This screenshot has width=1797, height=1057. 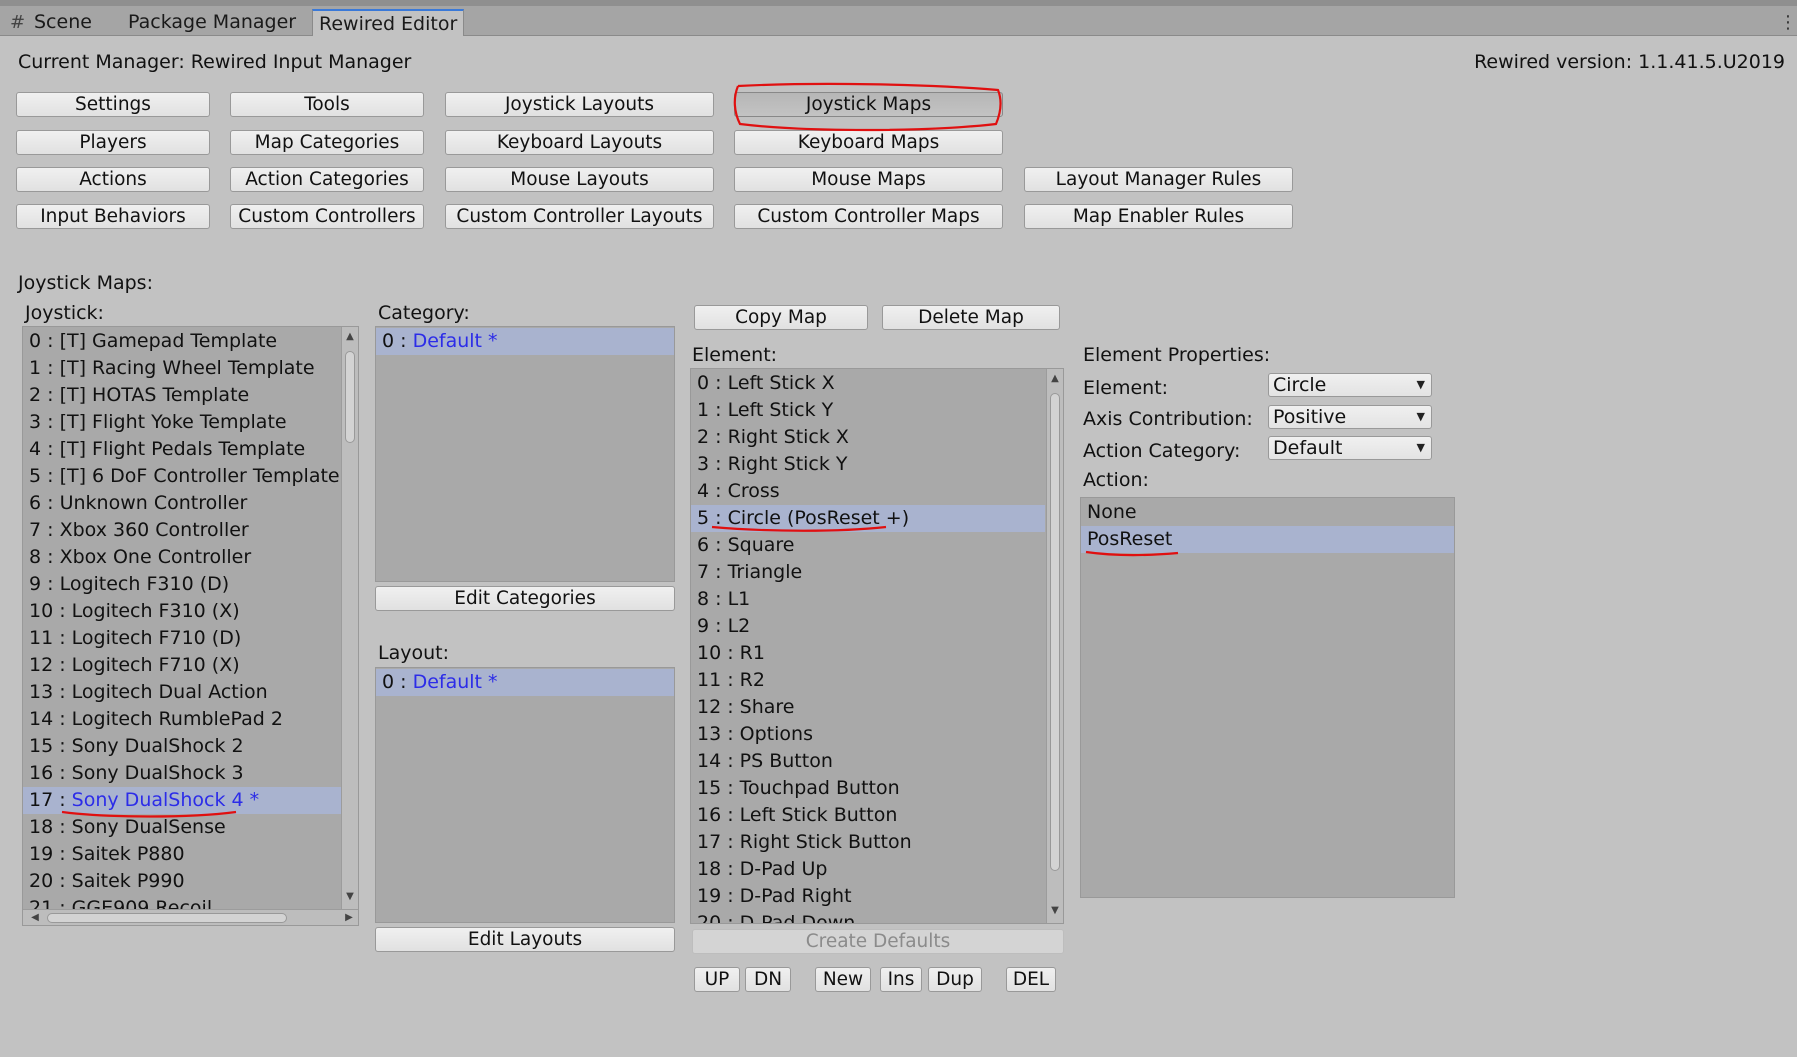 What do you see at coordinates (182, 719) in the screenshot?
I see `list-item: 14 : Logitech RumblePad 2` at bounding box center [182, 719].